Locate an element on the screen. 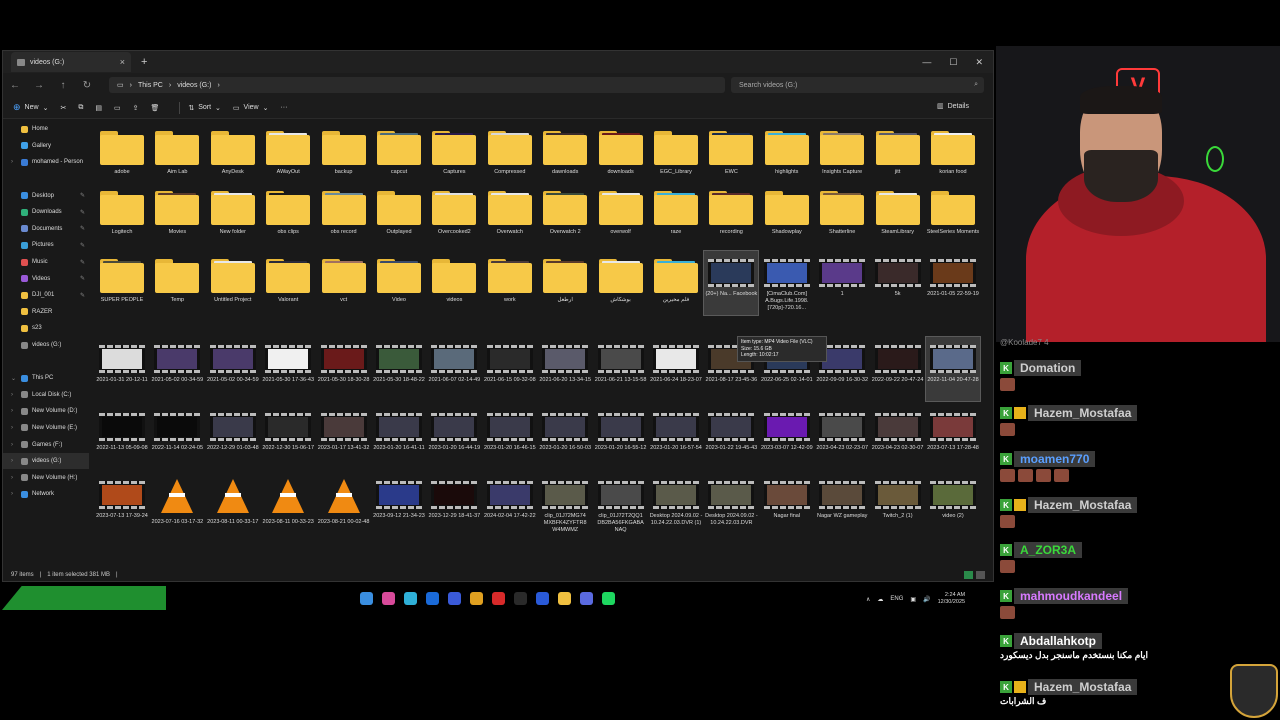 This screenshot has height=720, width=1280. video-file-item: 2023-07-13 17-28-48 is located at coordinates (953, 437).